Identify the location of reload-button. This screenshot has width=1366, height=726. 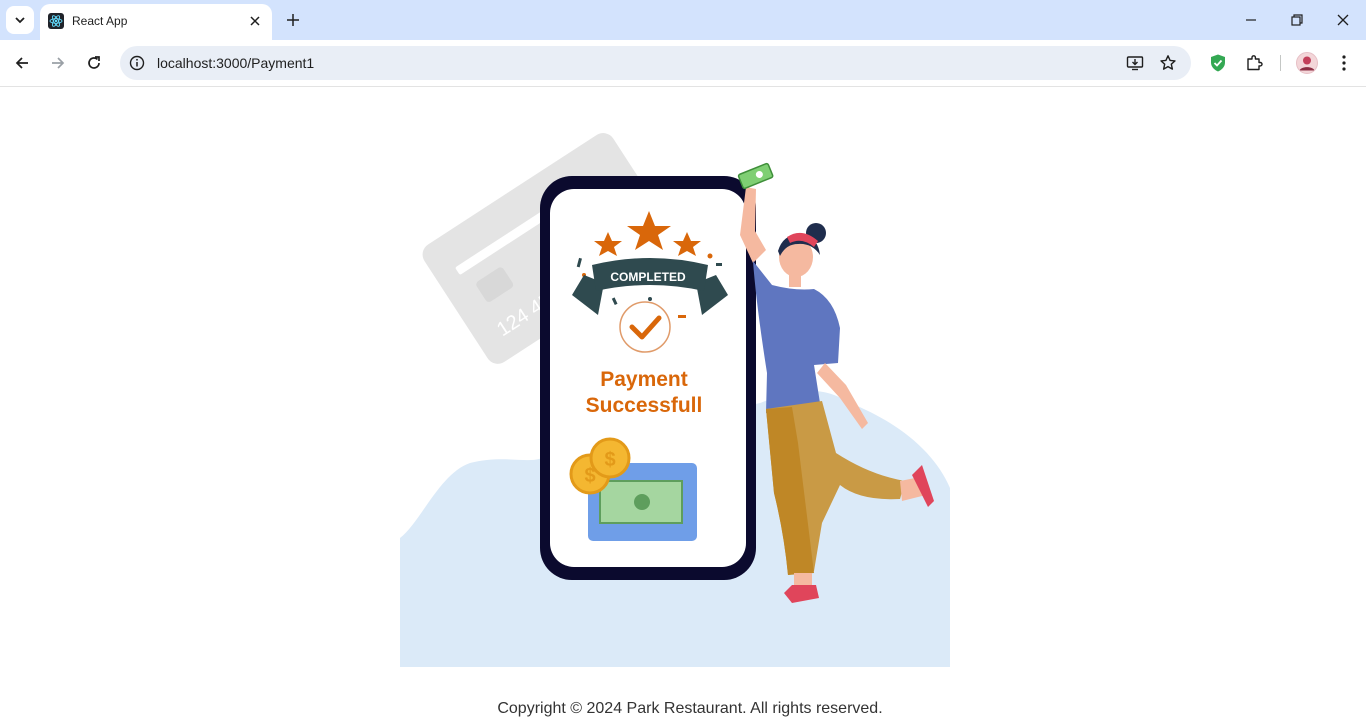
(94, 63).